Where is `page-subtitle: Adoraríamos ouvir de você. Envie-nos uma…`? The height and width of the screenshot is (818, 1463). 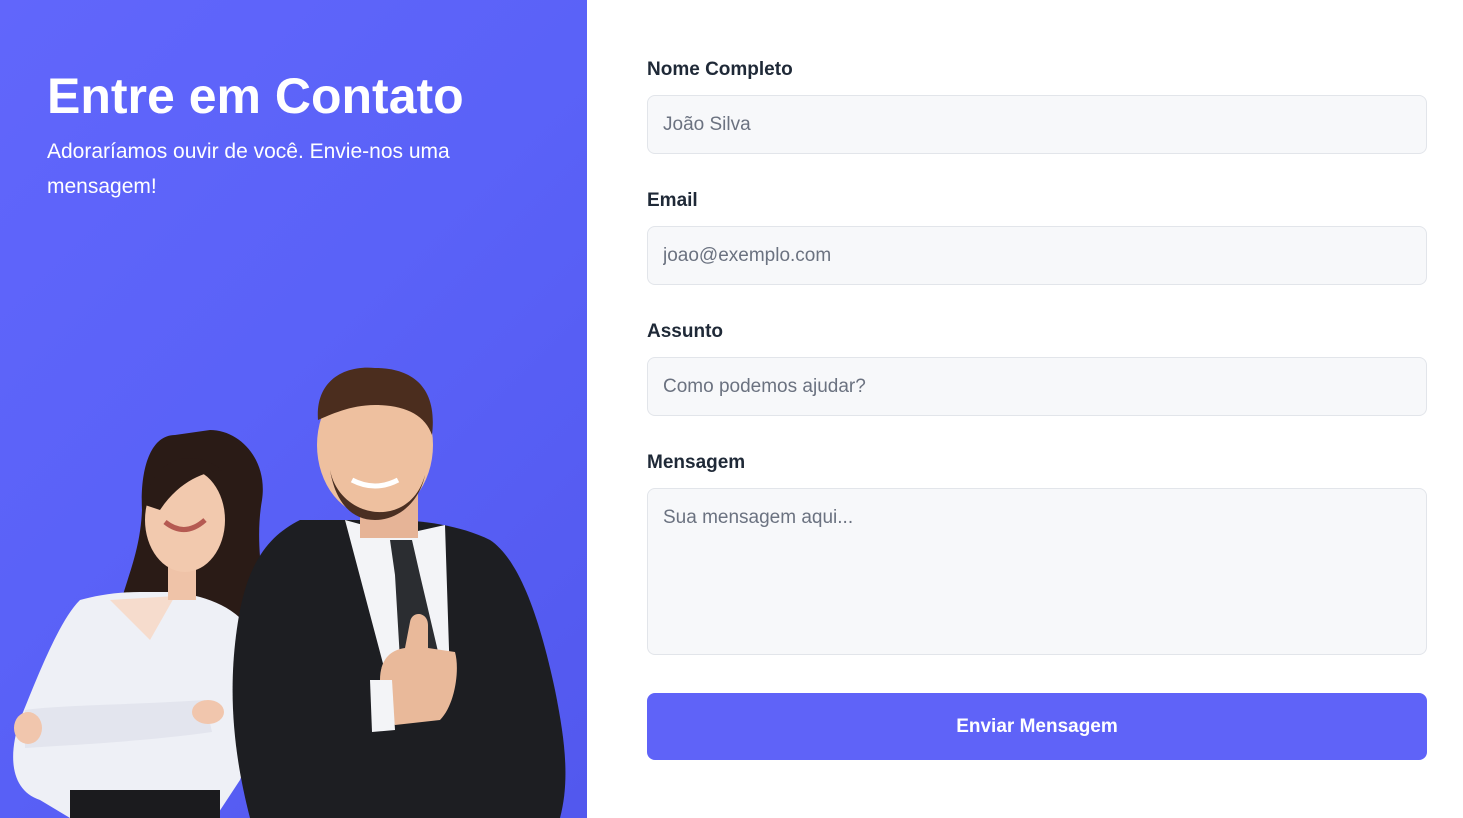
page-subtitle: Adoraríamos ouvir de você. Envie-nos uma… is located at coordinates (248, 169).